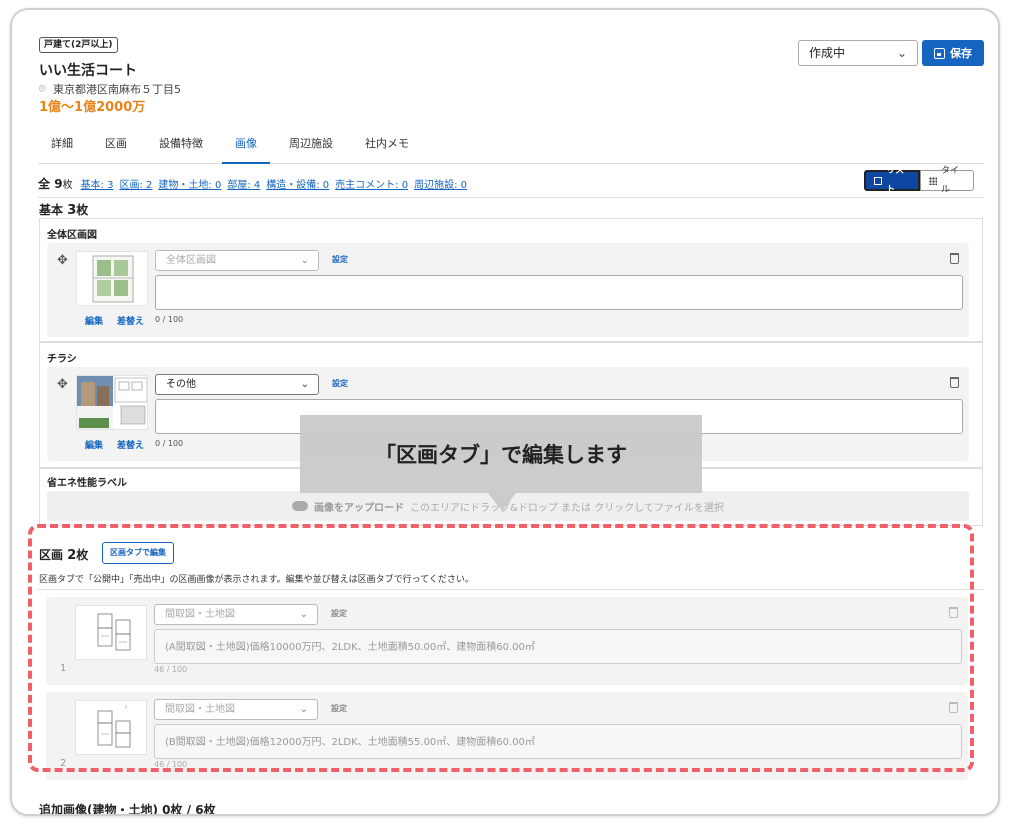 The width and height of the screenshot is (1011, 830). I want to click on divider, so click(511, 197).